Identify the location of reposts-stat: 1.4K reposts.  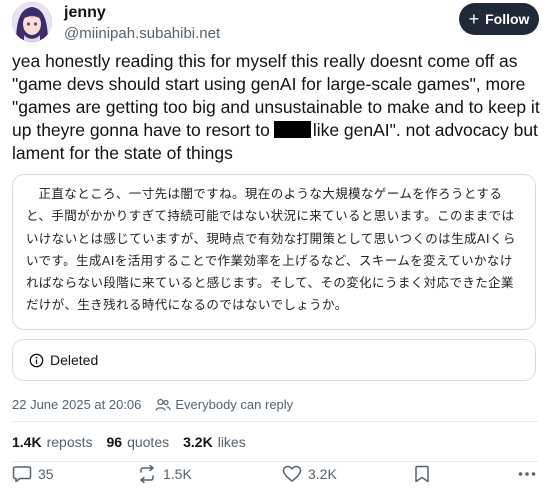
(52, 442).